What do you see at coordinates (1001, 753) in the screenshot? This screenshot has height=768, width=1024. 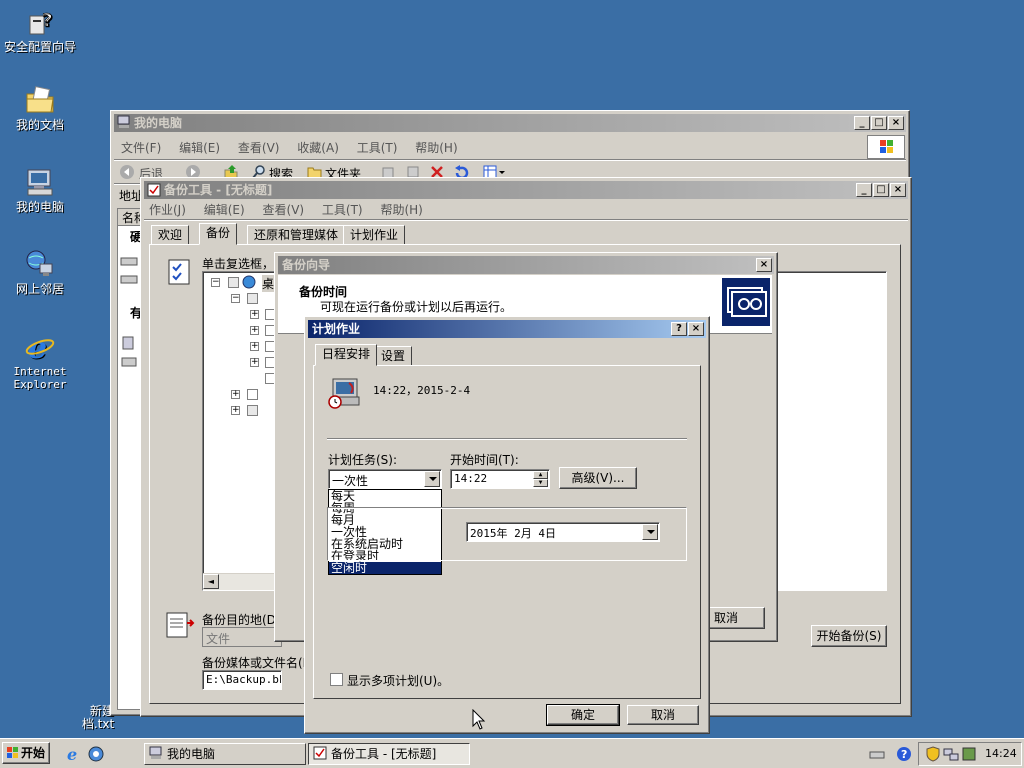 I see `clock: 14:24` at bounding box center [1001, 753].